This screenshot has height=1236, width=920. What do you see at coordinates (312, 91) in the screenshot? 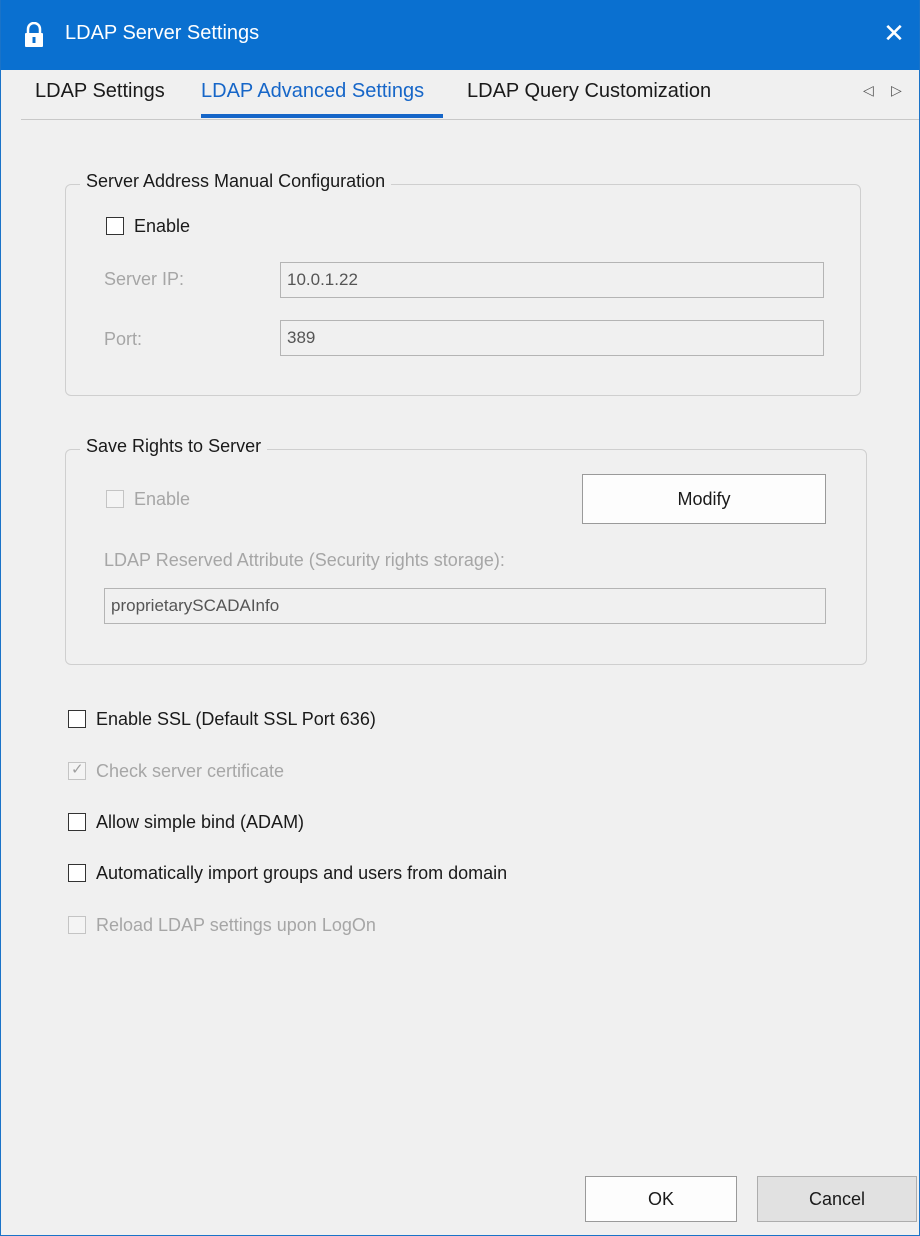
I see `tab-ldap-advanced-settings: LDAP Advanced Settings` at bounding box center [312, 91].